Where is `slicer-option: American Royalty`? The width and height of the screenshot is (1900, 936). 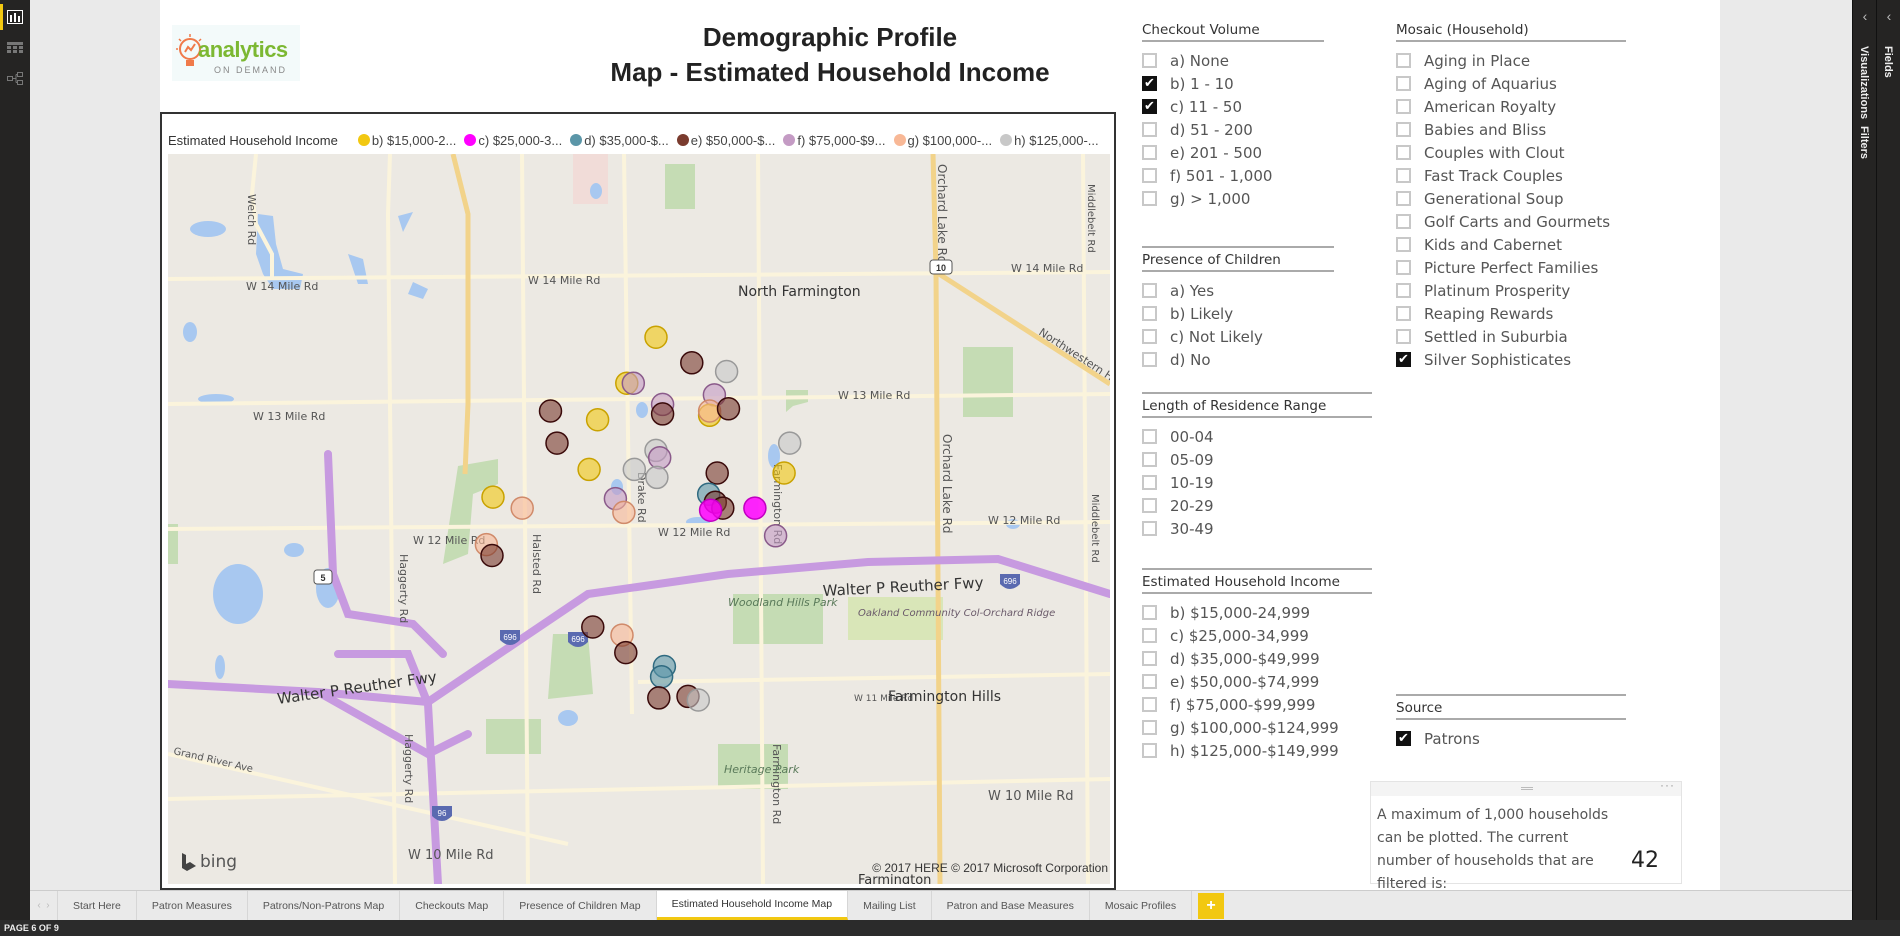
slicer-option: American Royalty is located at coordinates (1511, 106).